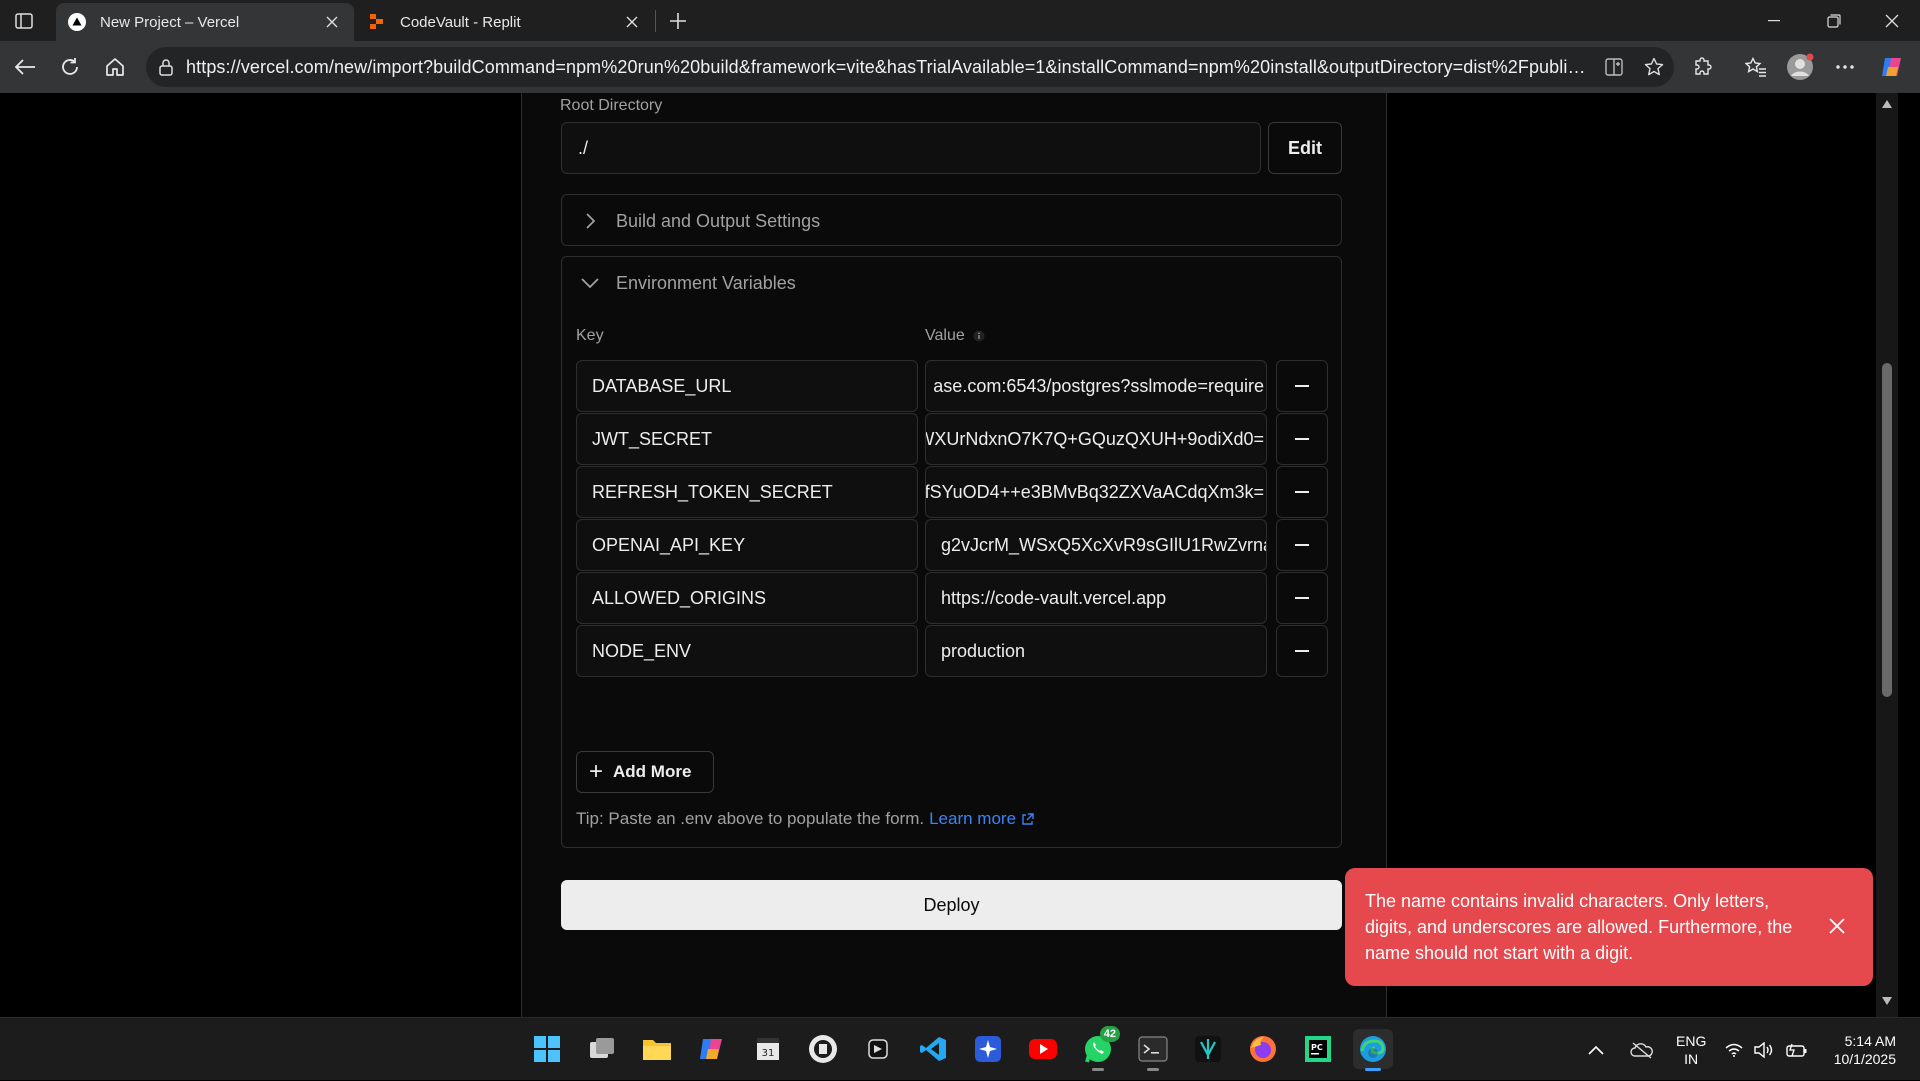 The image size is (1920, 1081). I want to click on system-clock: 5:14 AM 10/1/2025, so click(1859, 1050).